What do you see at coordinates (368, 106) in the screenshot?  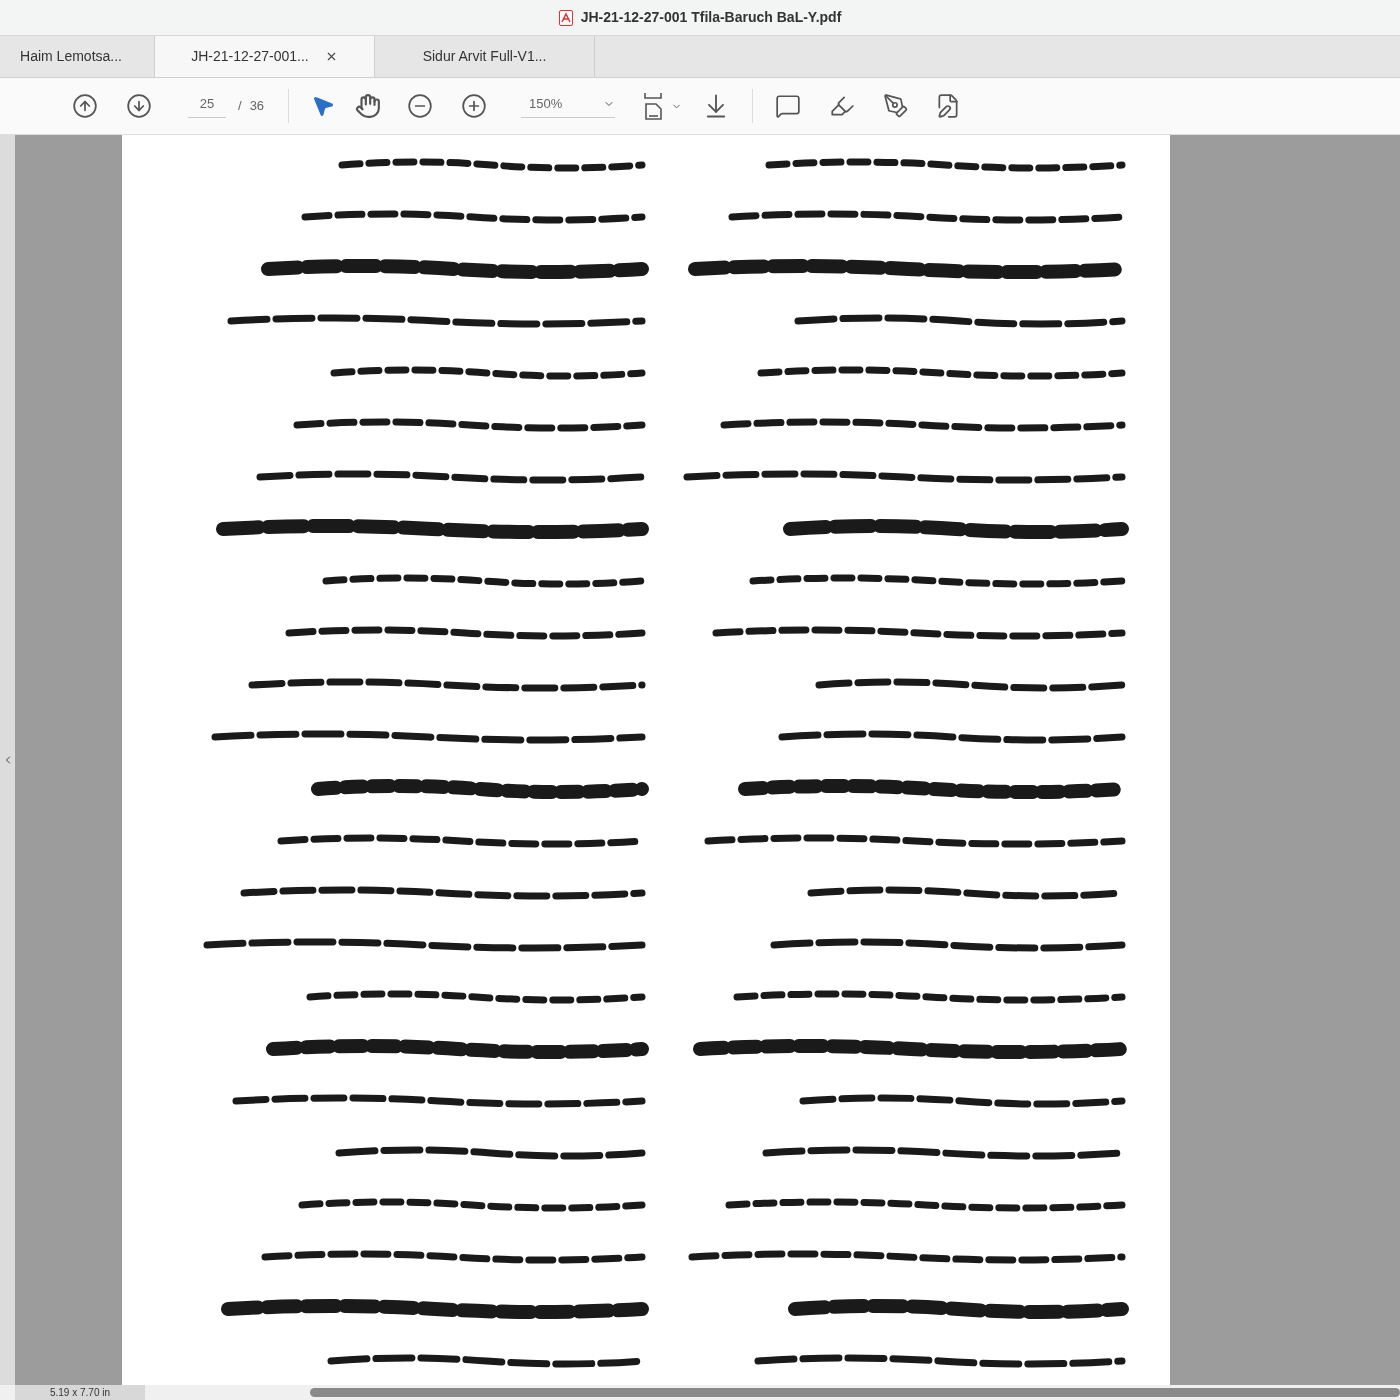 I see `hand-tool` at bounding box center [368, 106].